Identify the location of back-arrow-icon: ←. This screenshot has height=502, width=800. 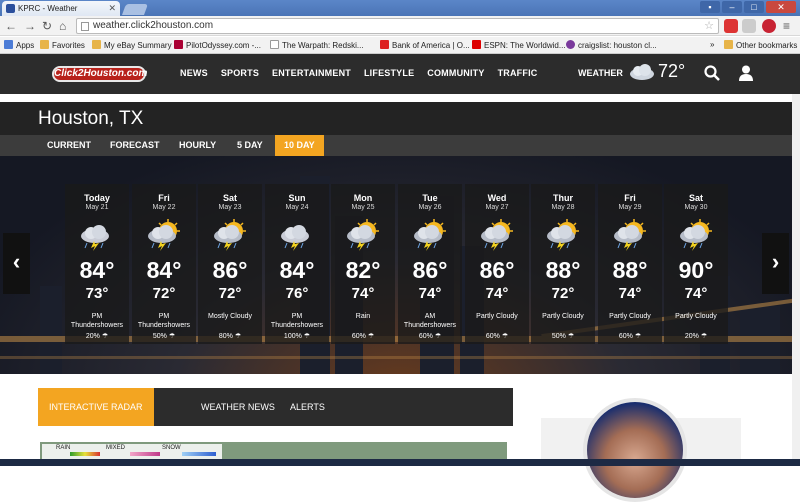
(11, 26).